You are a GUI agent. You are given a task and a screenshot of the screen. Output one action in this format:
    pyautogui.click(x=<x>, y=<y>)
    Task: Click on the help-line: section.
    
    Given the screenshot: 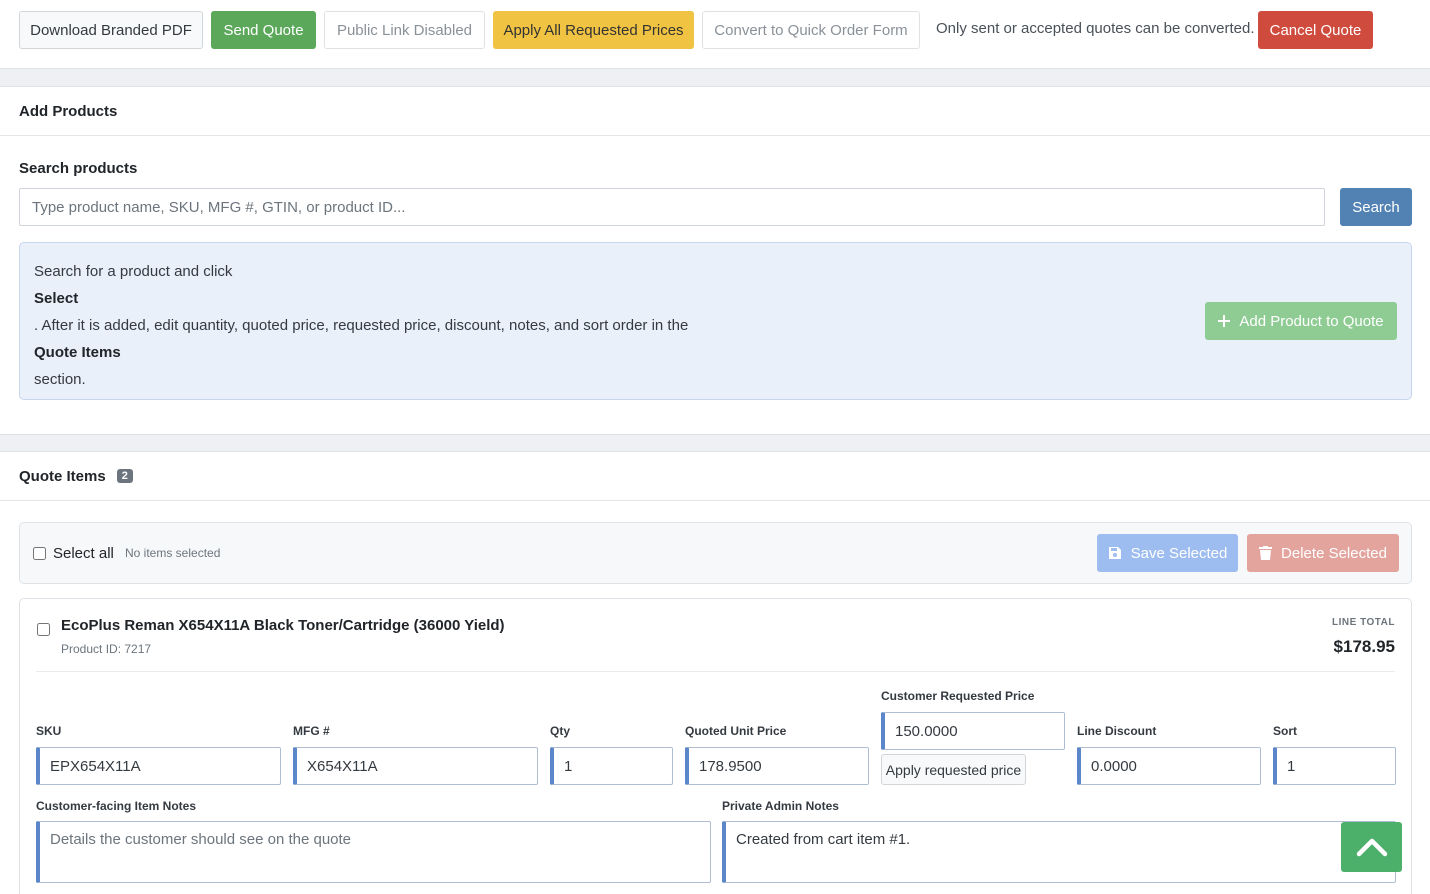 What is the action you would take?
    pyautogui.click(x=60, y=379)
    